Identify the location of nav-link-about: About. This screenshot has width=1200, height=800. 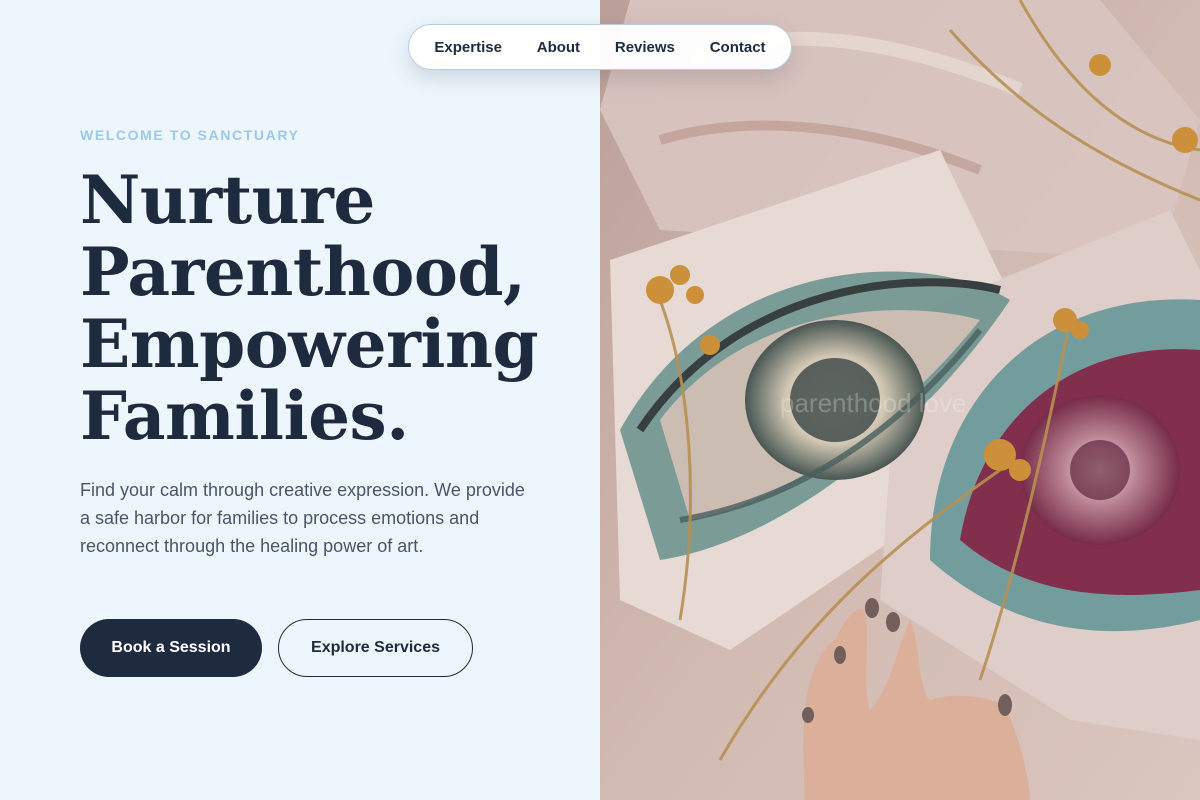
(558, 47).